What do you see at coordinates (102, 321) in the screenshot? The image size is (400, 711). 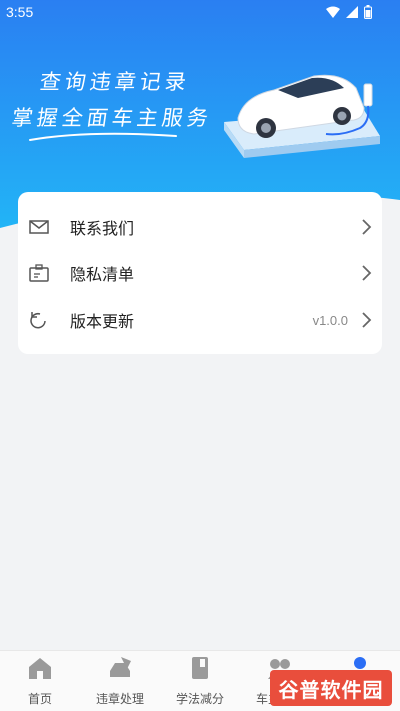 I see `version-update-label: 版本更新` at bounding box center [102, 321].